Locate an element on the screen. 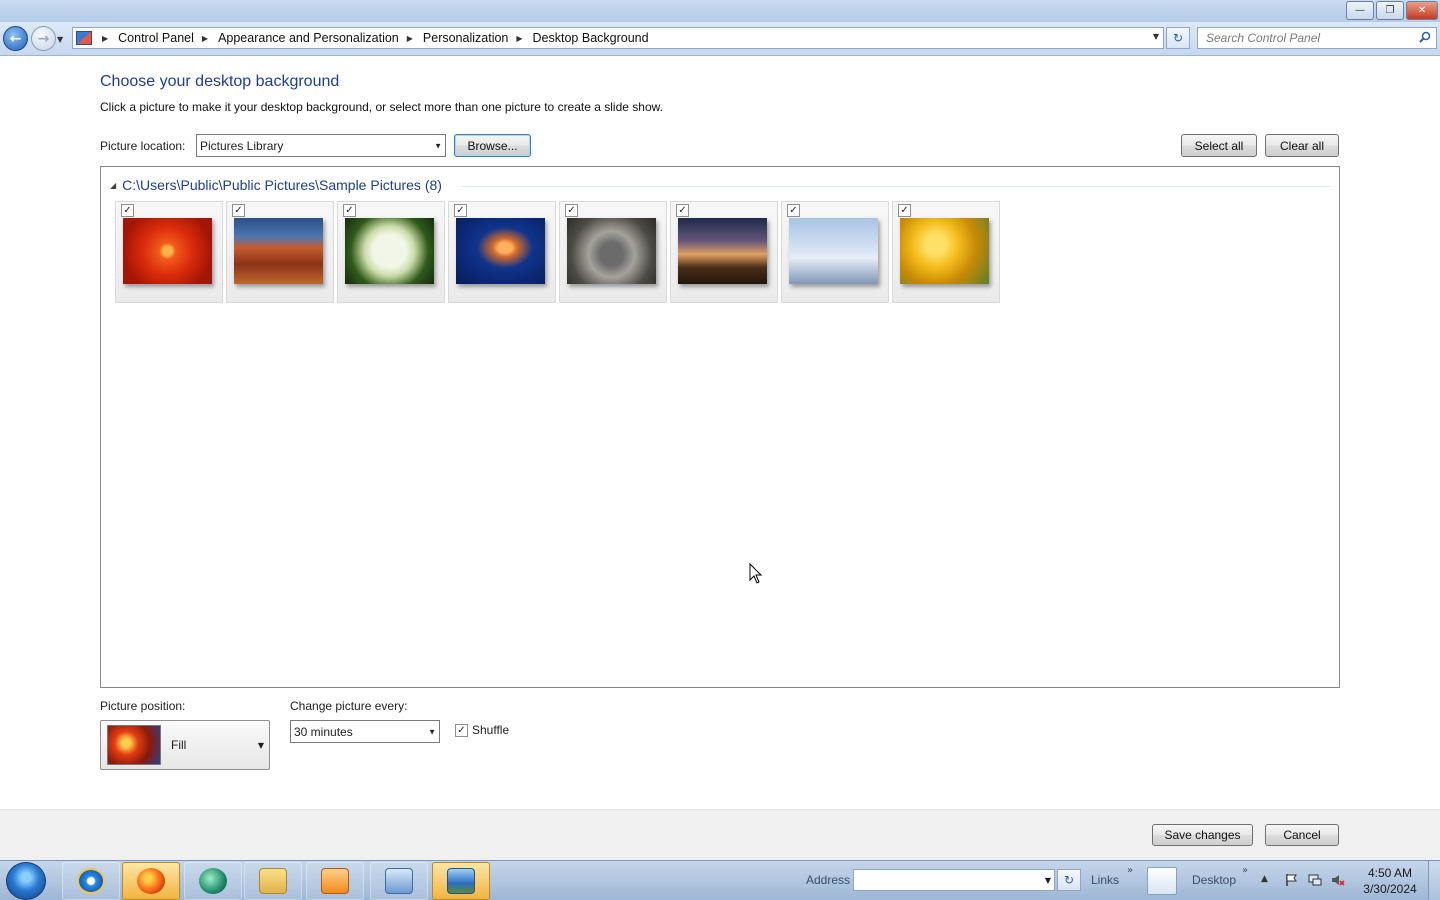 This screenshot has width=1440, height=900. group-divider is located at coordinates (896, 186).